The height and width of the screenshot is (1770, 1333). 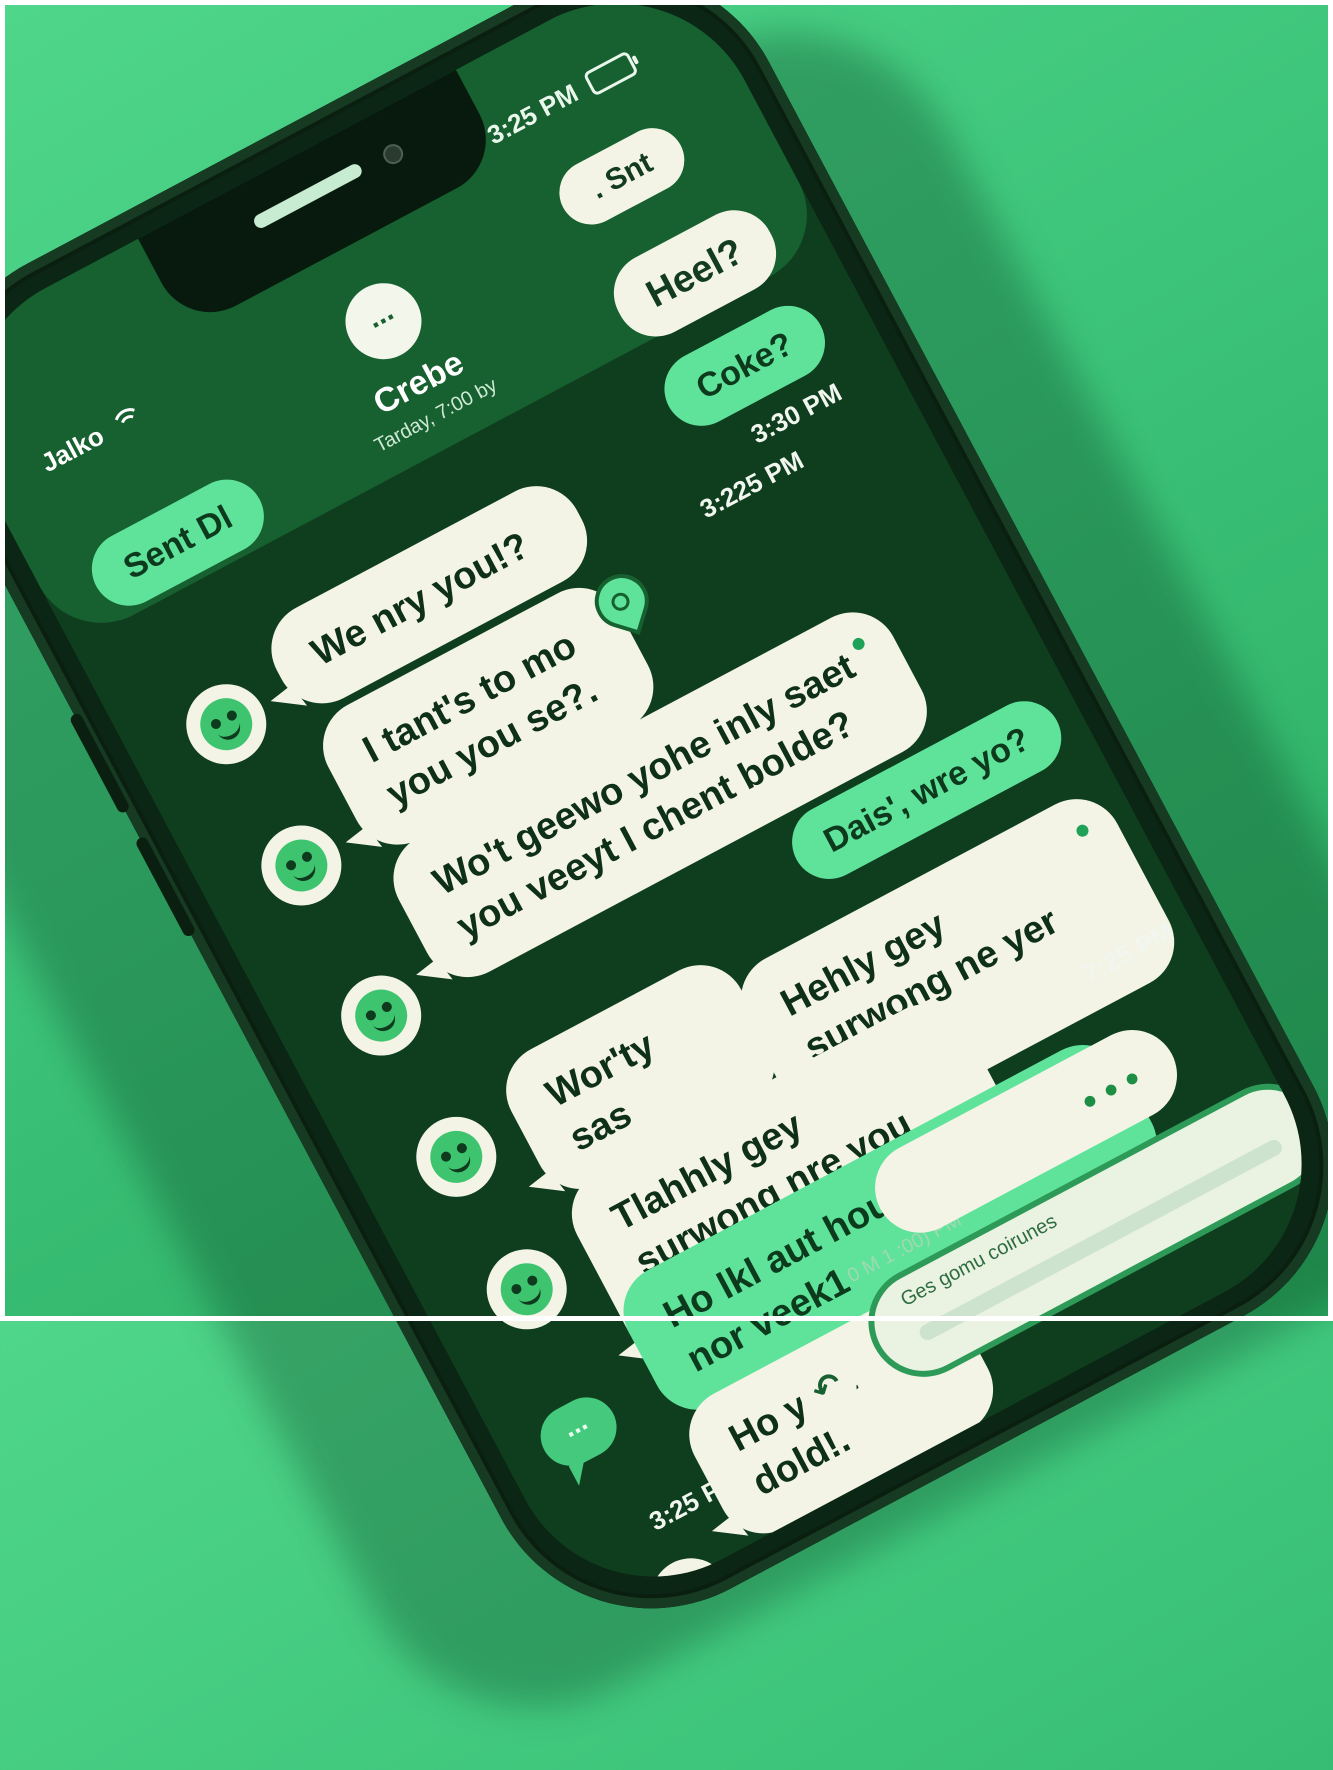 I want to click on typing-dots: • • •, so click(x=1111, y=1090).